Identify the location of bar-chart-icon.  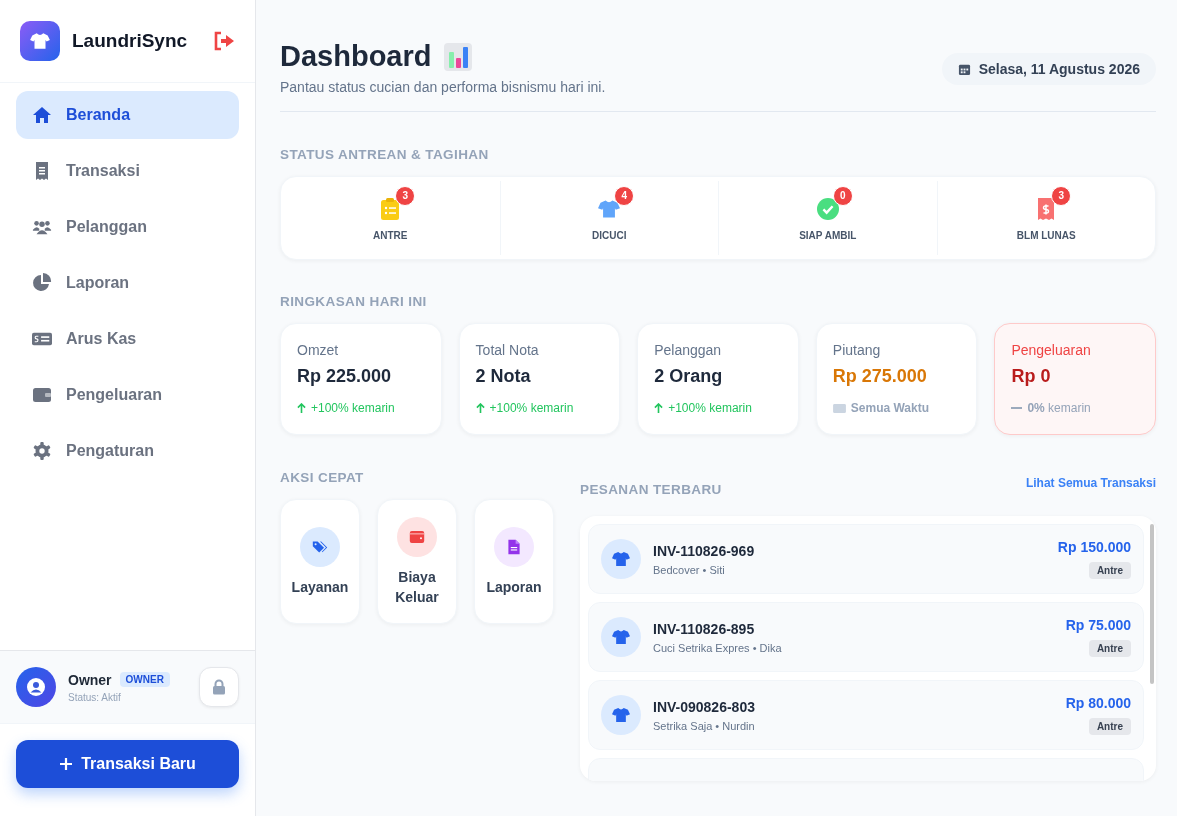
(458, 56).